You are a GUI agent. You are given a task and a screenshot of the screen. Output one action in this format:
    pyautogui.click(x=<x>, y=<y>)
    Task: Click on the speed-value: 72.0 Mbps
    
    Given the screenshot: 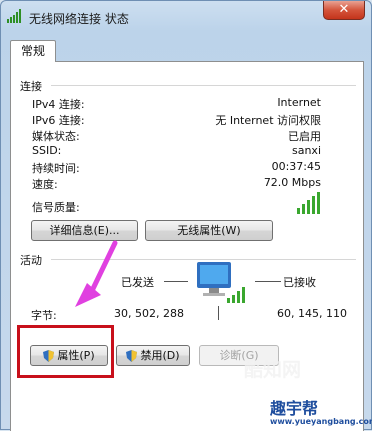 What is the action you would take?
    pyautogui.click(x=292, y=182)
    